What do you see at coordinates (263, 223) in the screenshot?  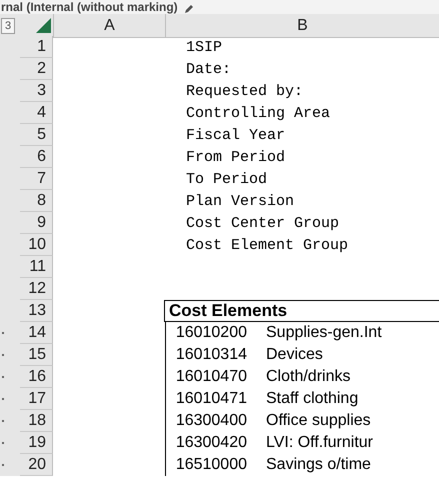 I see `cell-text: Cost Center Group` at bounding box center [263, 223].